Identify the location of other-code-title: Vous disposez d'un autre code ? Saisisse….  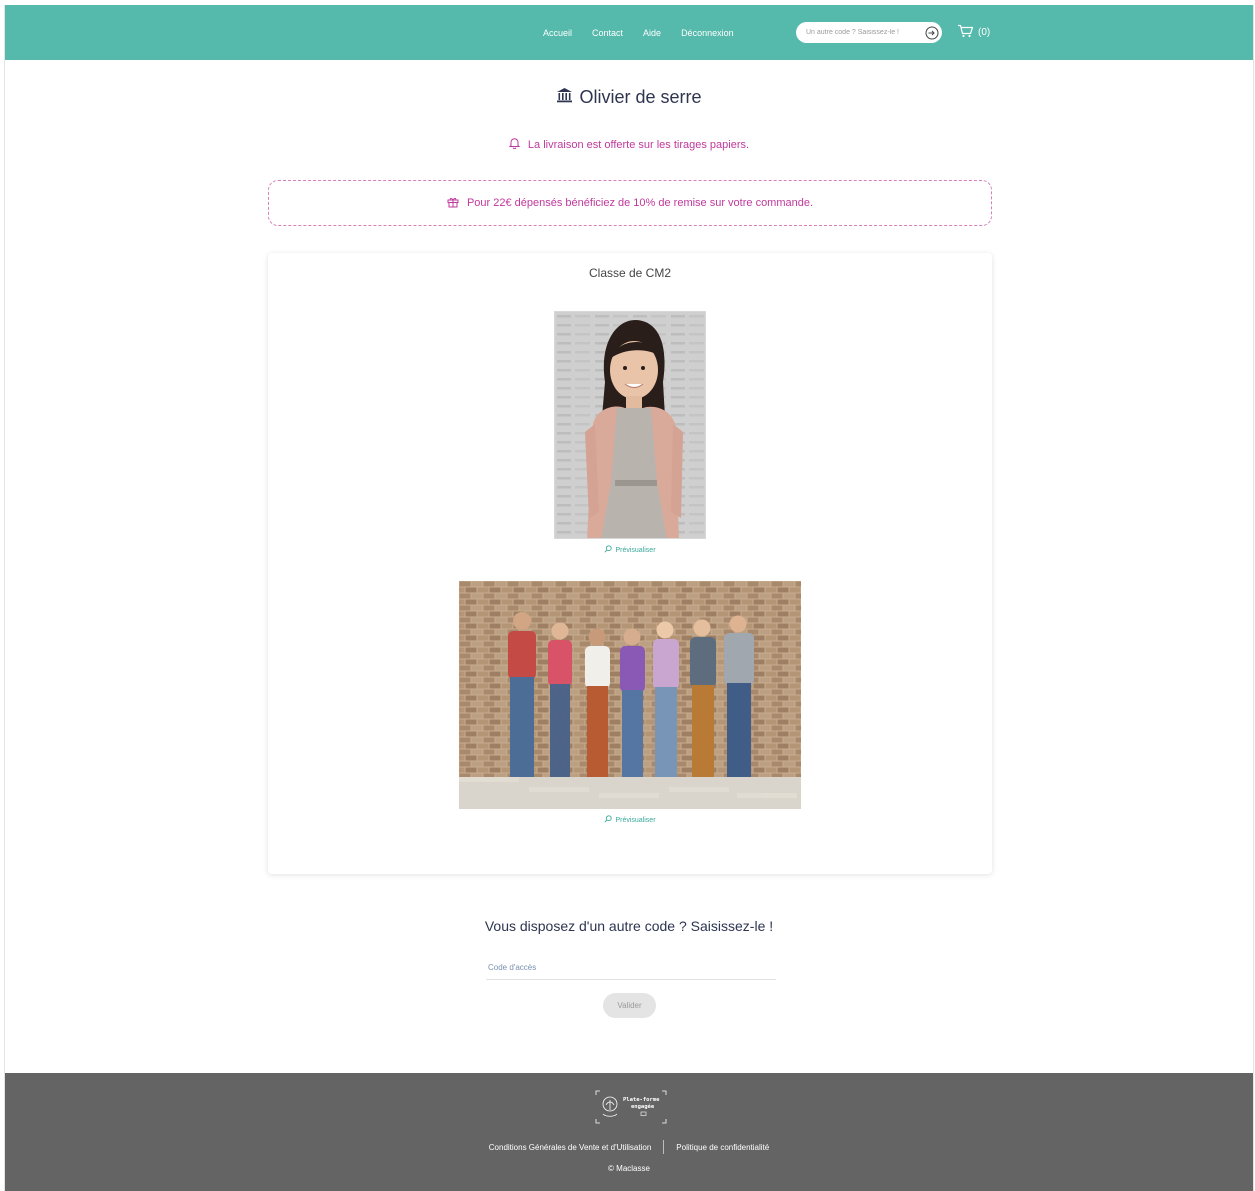
(629, 926).